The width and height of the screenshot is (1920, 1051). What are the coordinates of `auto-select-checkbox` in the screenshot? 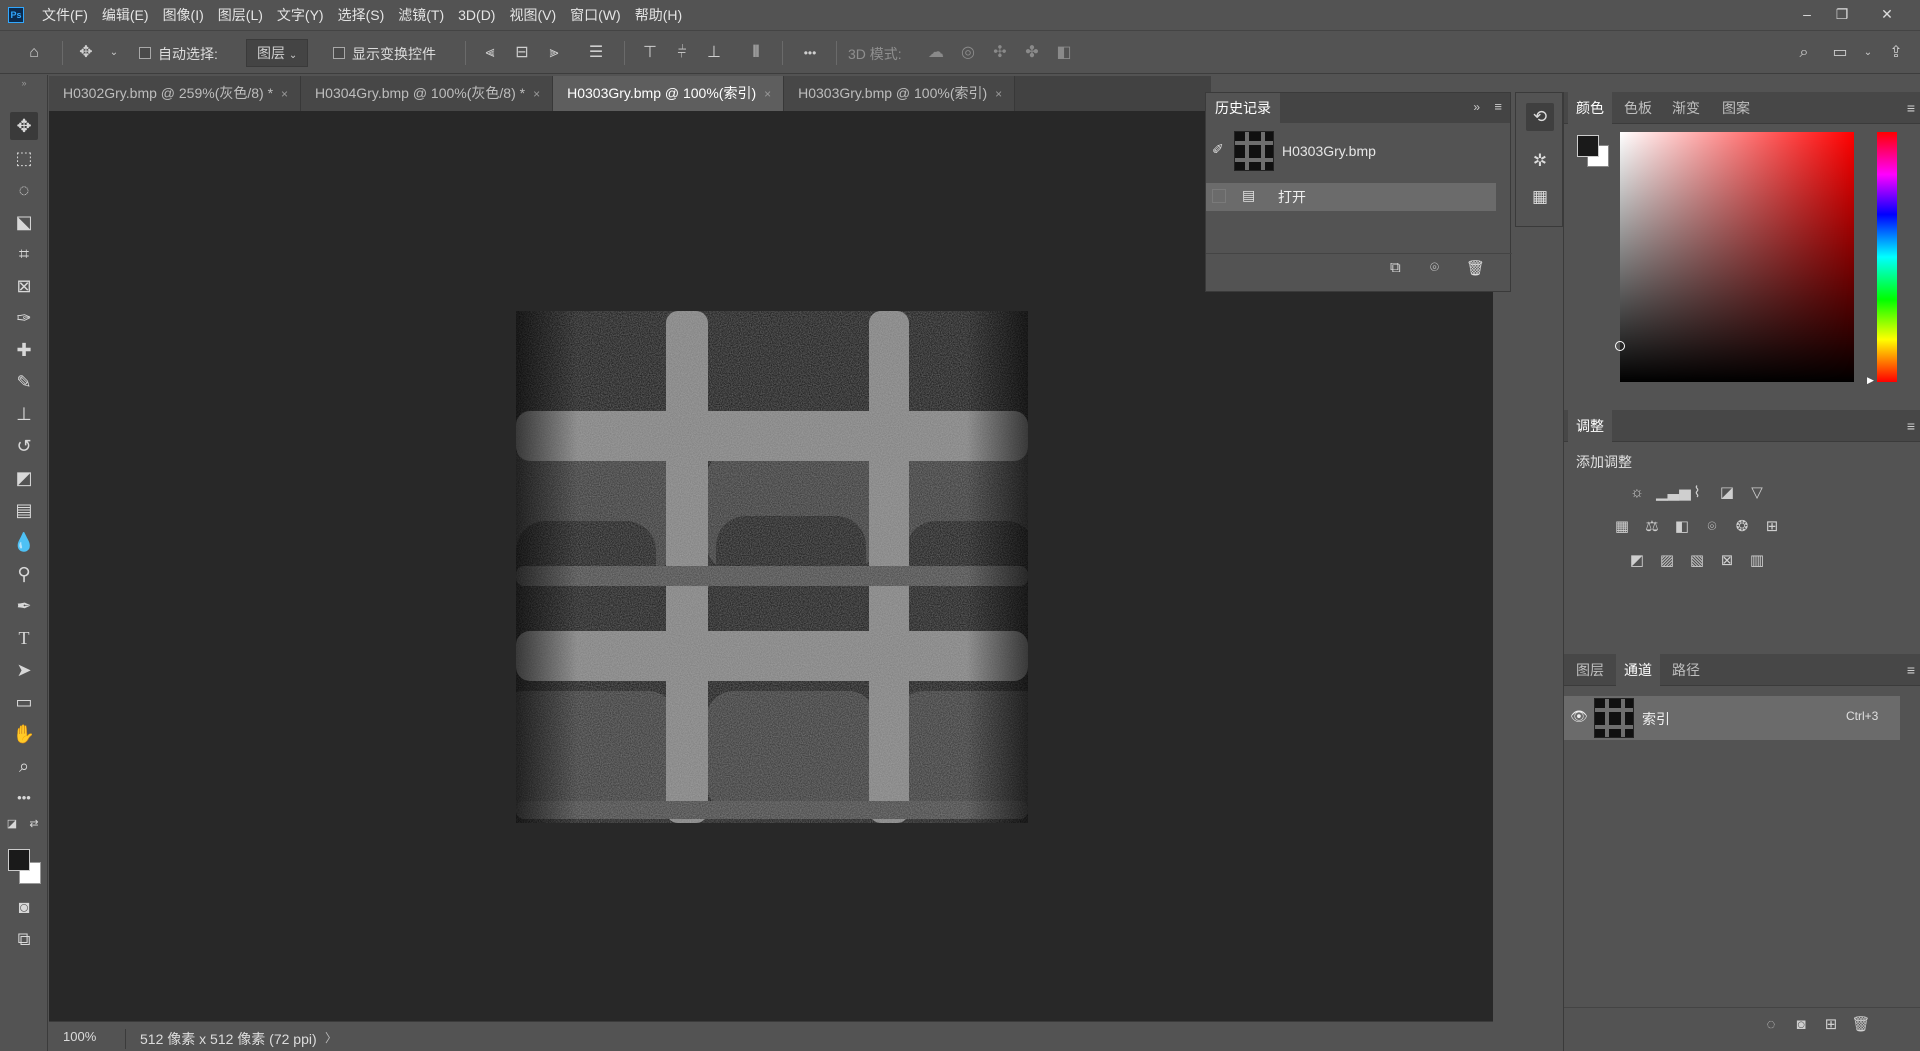 It's located at (145, 53).